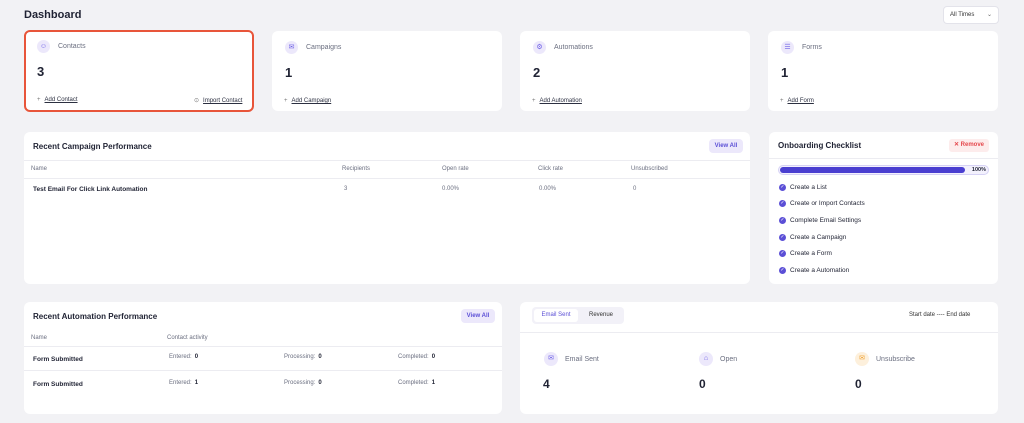 Image resolution: width=1024 pixels, height=423 pixels. I want to click on stat-card-forms: ☰ Forms 1 + Add Form, so click(883, 71).